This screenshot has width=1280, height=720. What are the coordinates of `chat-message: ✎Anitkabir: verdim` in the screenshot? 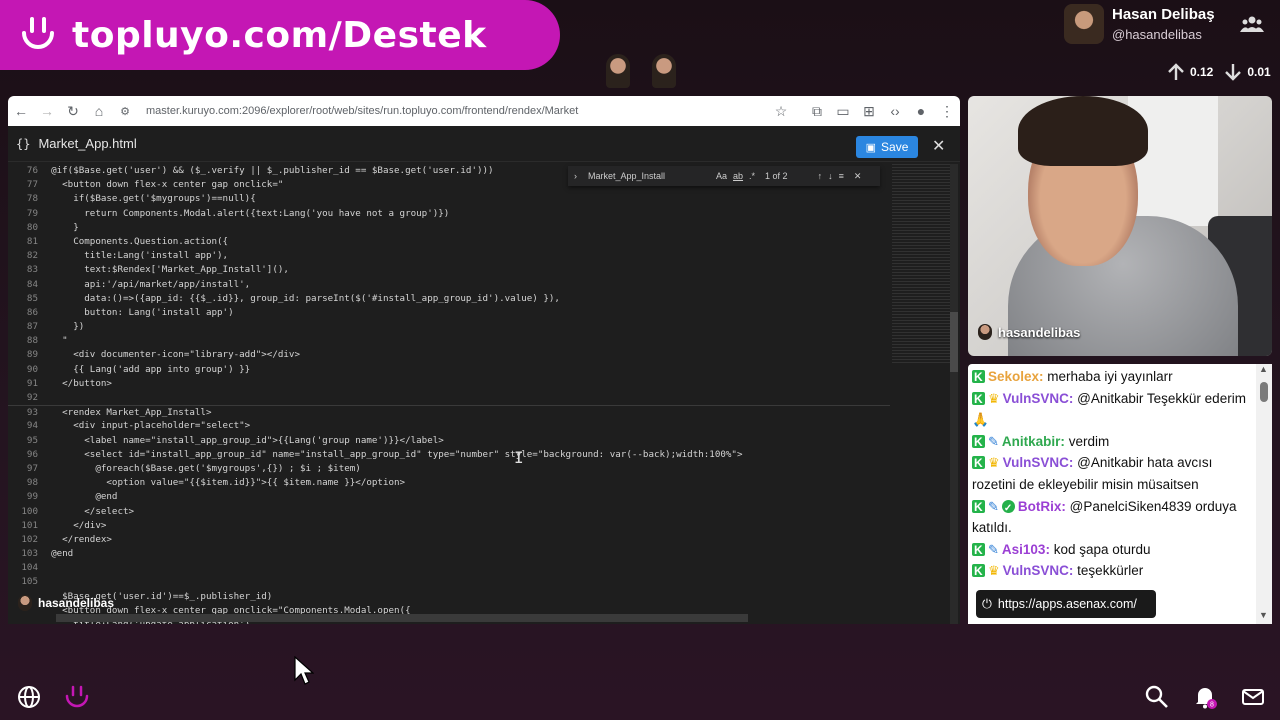 It's located at (1112, 442).